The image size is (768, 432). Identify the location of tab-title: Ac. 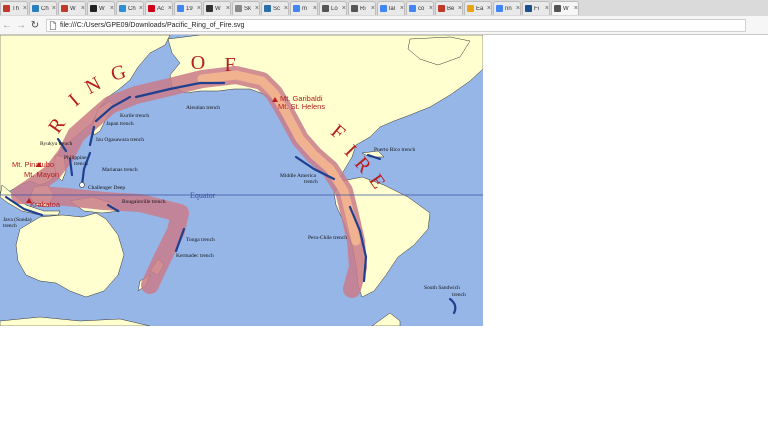
(161, 8).